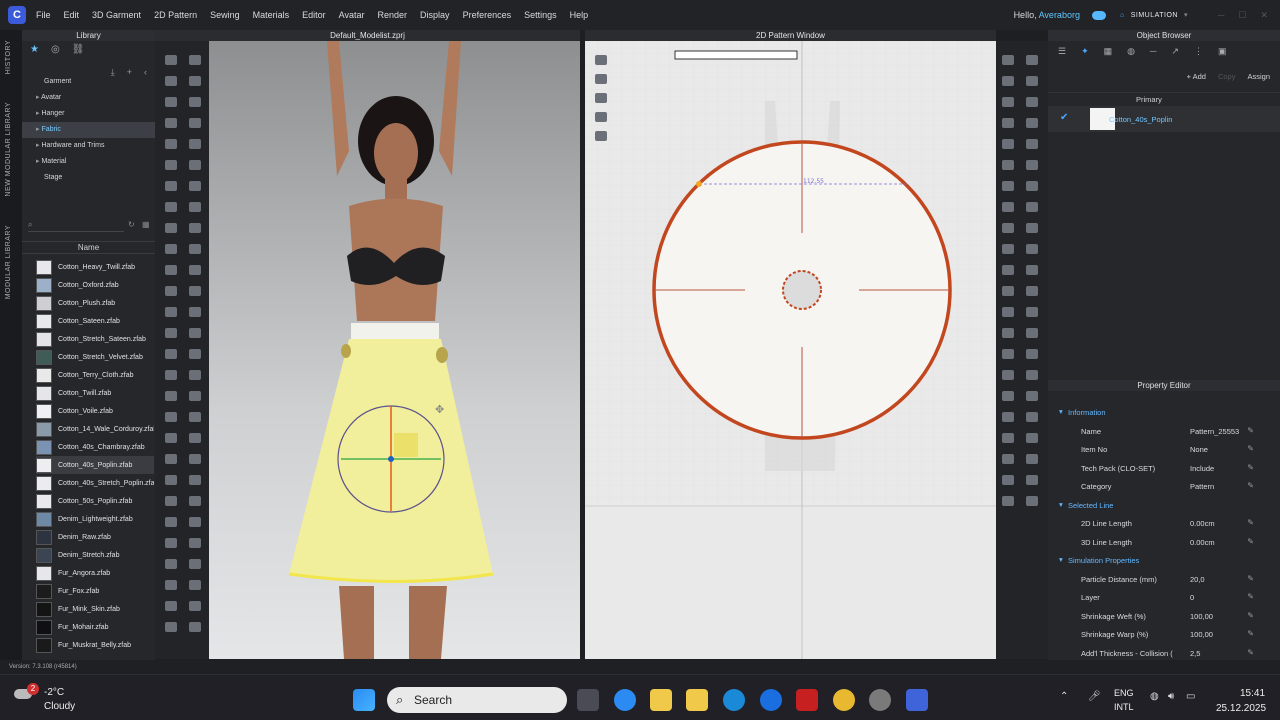 Image resolution: width=1280 pixels, height=720 pixels. Describe the element at coordinates (1221, 15) in the screenshot. I see `minimize-icon: ─` at that location.